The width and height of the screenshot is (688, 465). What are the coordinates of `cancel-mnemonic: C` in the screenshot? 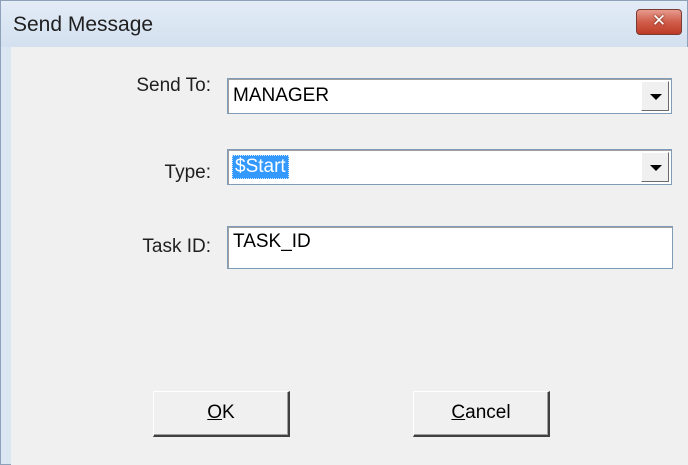 It's located at (458, 412).